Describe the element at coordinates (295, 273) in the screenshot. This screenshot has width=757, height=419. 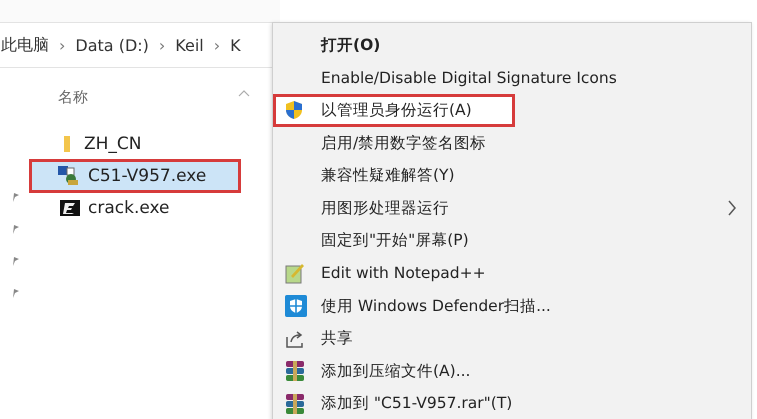
I see `notepad-icon` at that location.